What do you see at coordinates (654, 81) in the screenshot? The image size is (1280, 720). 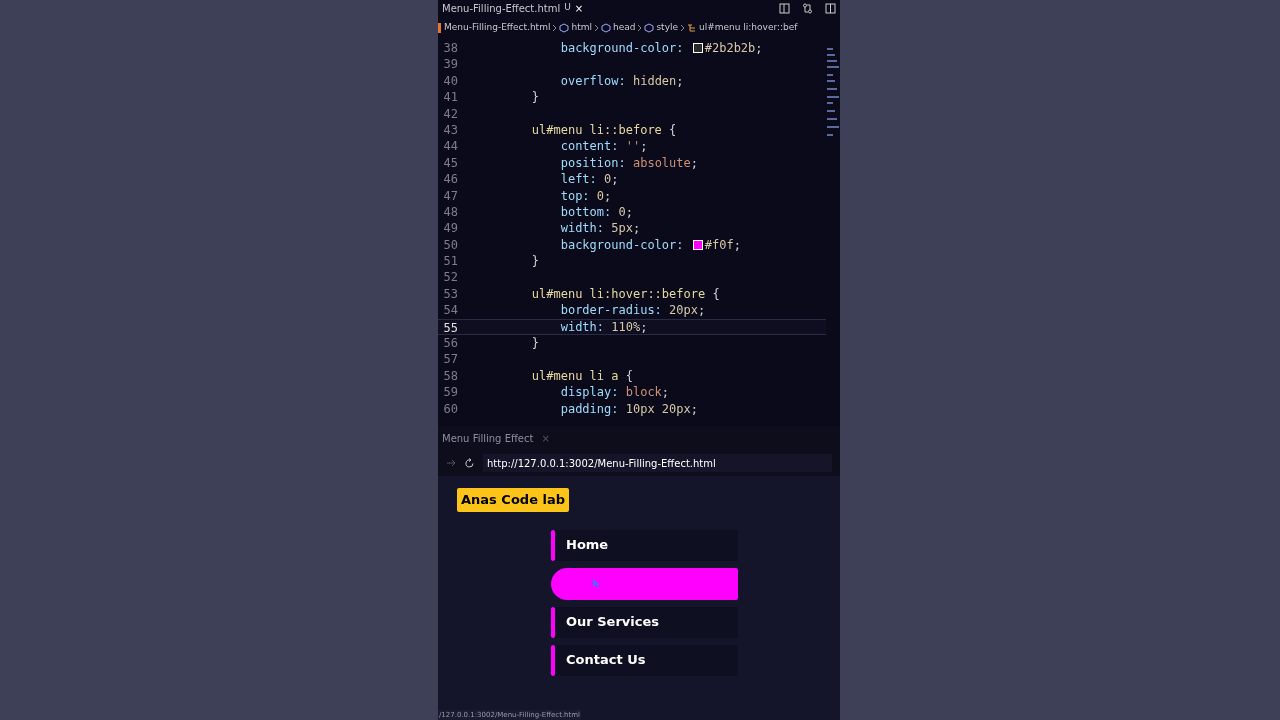 I see `code-token: hidden` at bounding box center [654, 81].